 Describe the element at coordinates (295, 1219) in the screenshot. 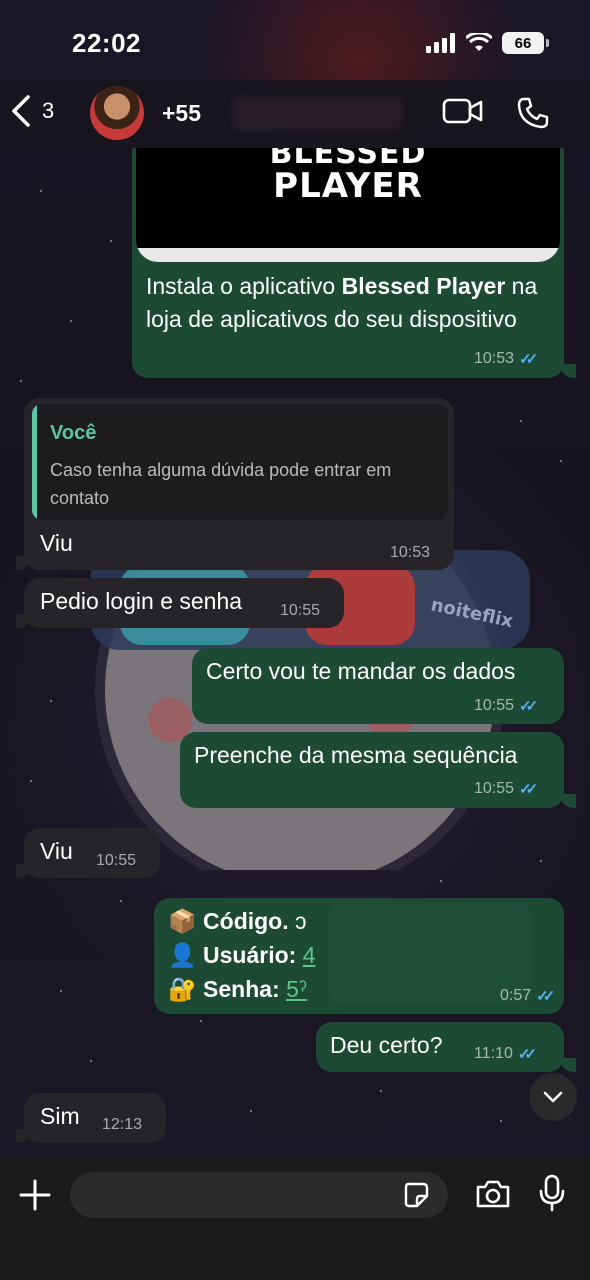

I see `composer-bar` at that location.